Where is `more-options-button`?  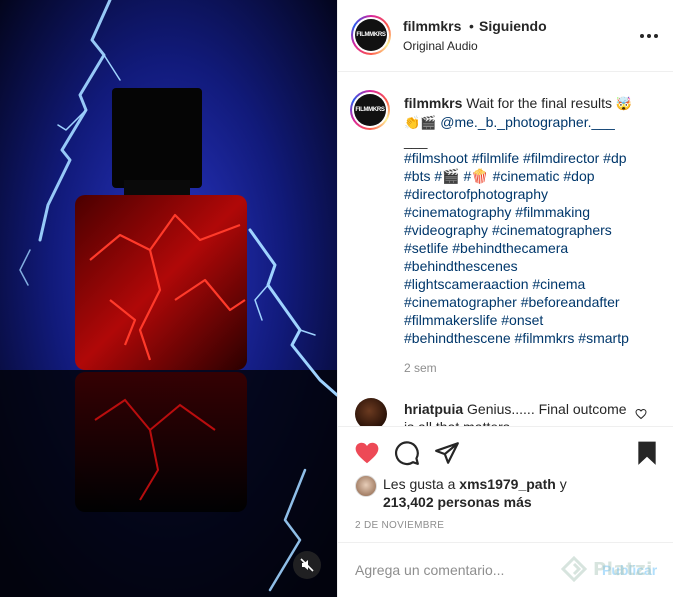 more-options-button is located at coordinates (649, 36).